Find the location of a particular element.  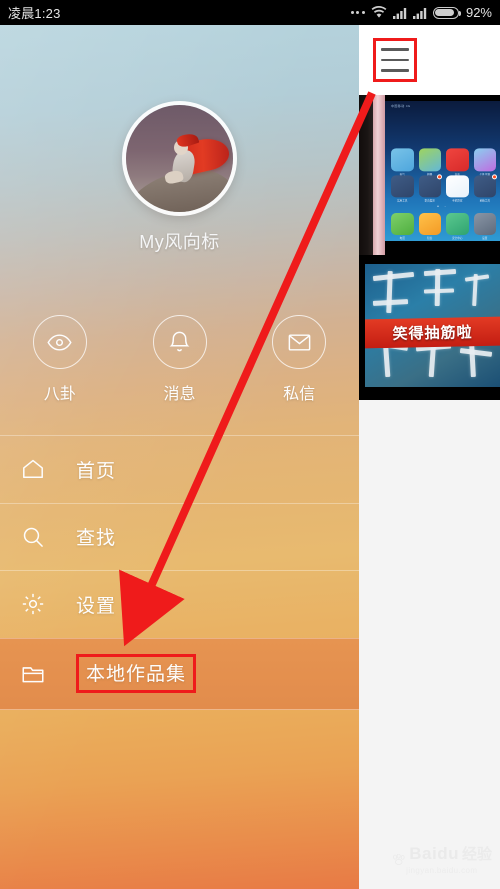

watermark-row: Baidu 经验 is located at coordinates (442, 854).